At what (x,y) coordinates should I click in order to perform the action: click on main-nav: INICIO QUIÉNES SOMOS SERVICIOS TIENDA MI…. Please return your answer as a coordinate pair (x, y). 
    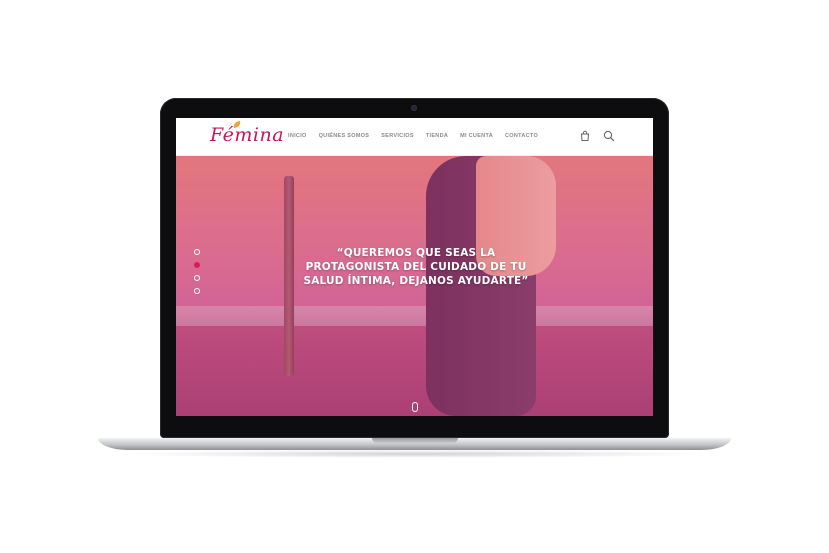
    Looking at the image, I should click on (413, 136).